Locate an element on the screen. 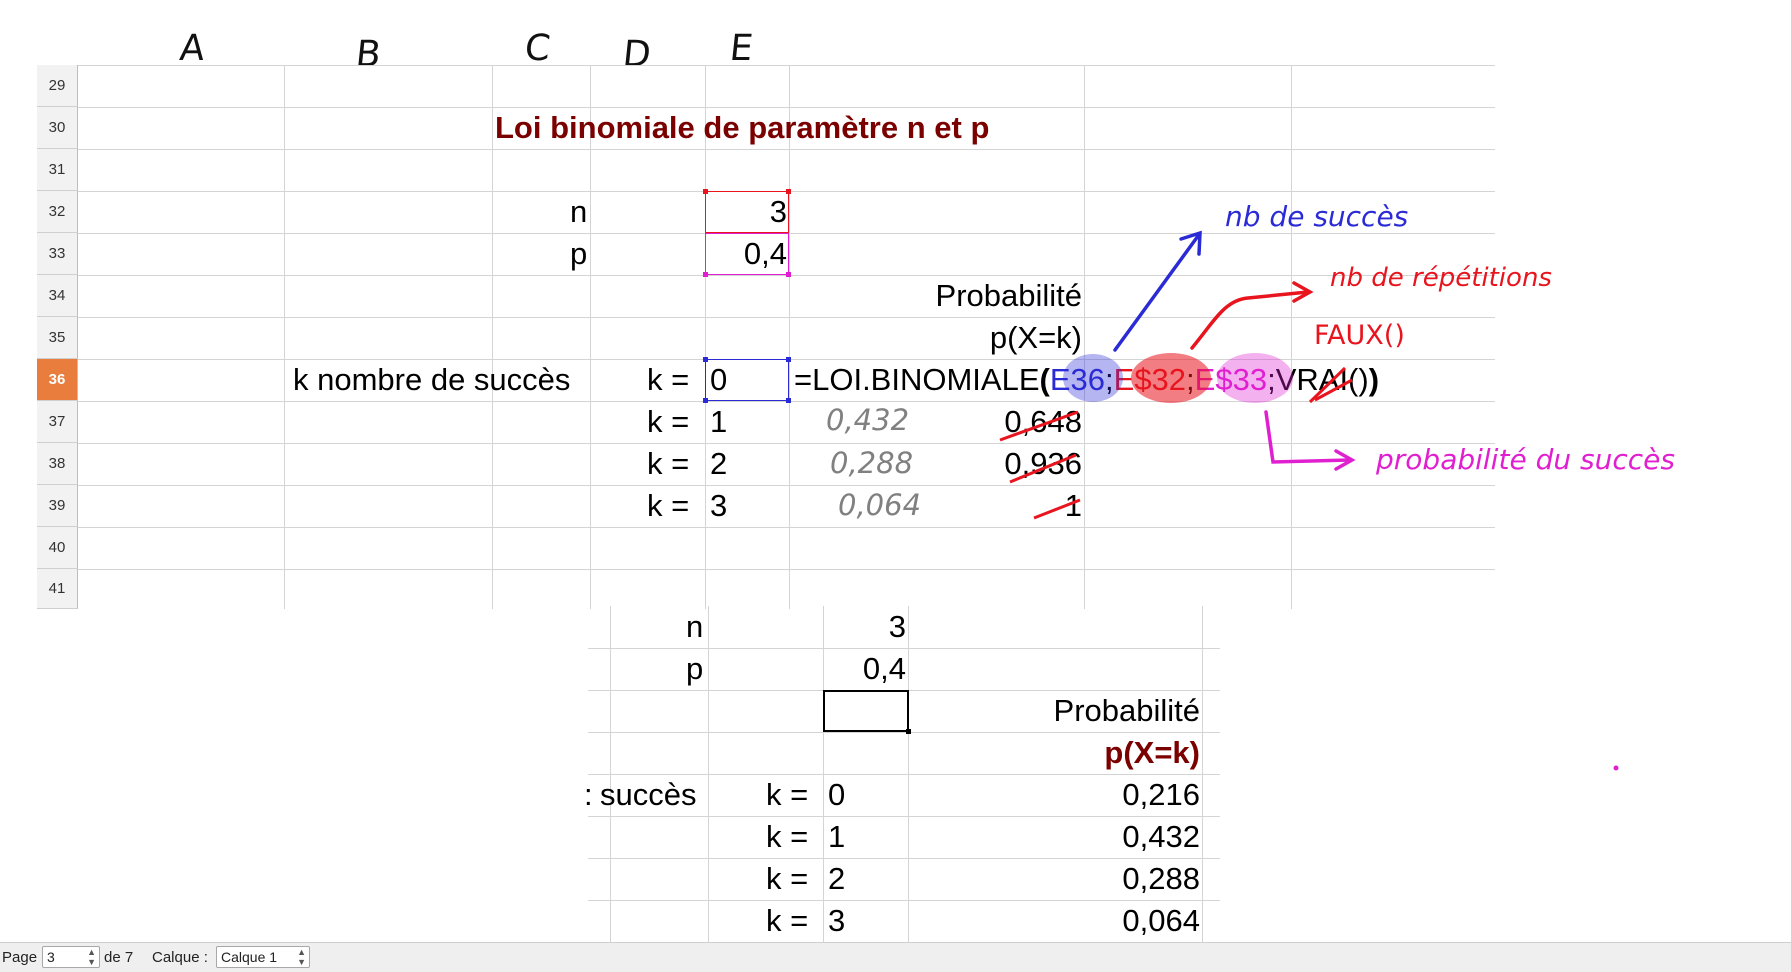 The image size is (1791, 972). handwritten-value: 0,288 is located at coordinates (872, 463).